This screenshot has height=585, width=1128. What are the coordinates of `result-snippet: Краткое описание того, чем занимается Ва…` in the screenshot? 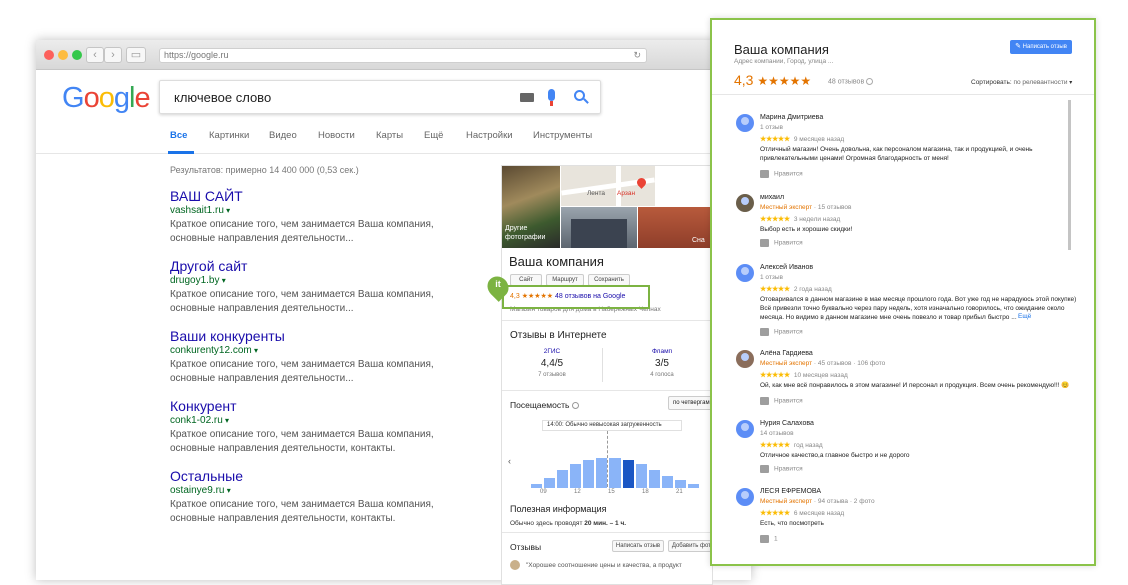 It's located at (302, 504).